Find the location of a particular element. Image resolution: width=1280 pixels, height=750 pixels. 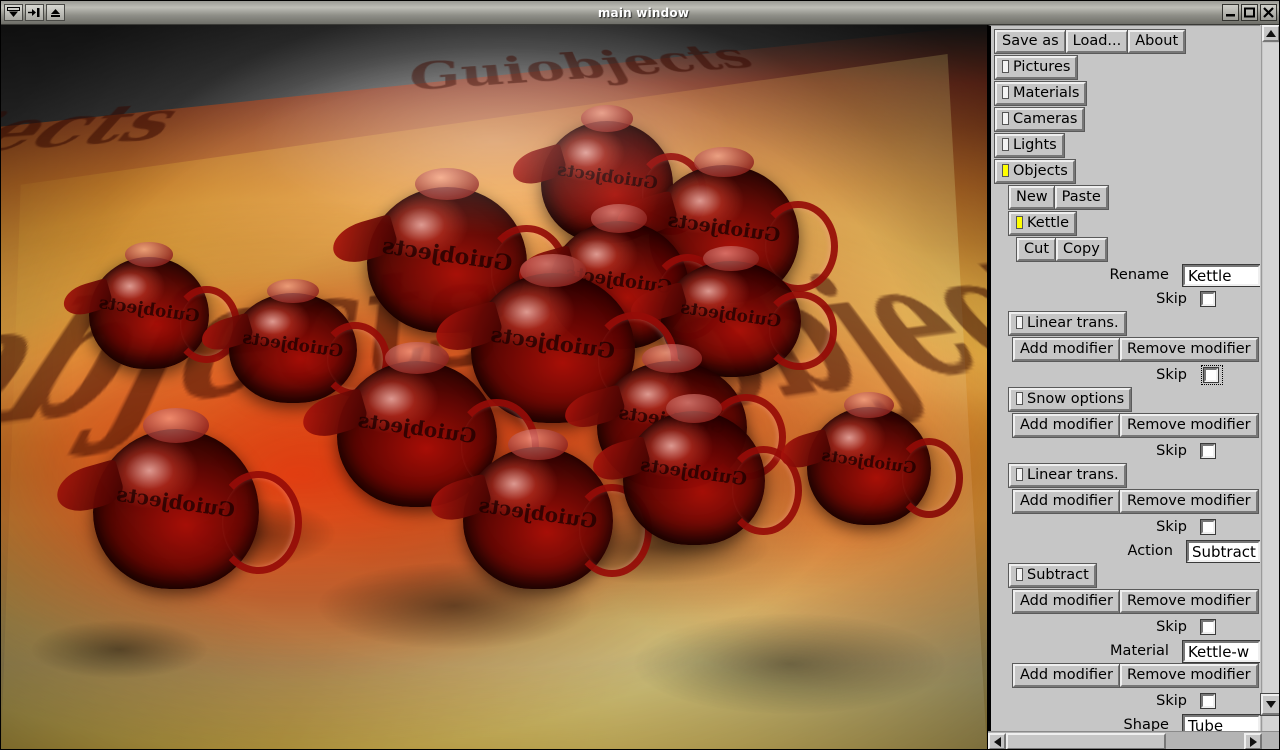

chevron-down-icon is located at coordinates (1271, 704).